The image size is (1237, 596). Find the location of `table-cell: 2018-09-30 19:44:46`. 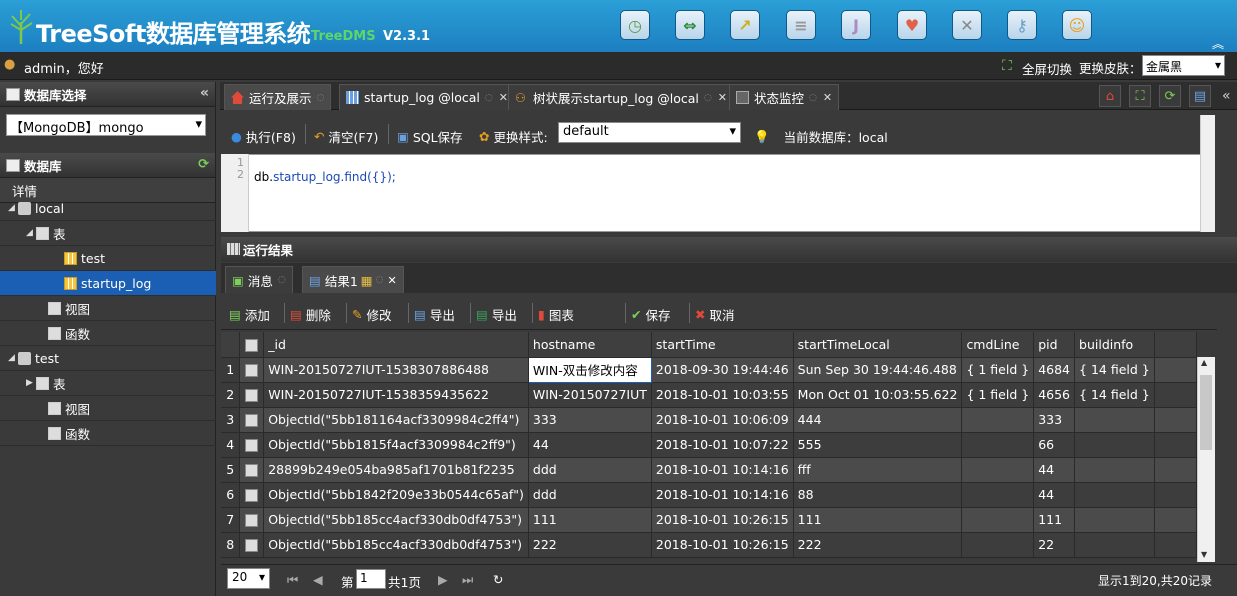

table-cell: 2018-09-30 19:44:46 is located at coordinates (722, 370).